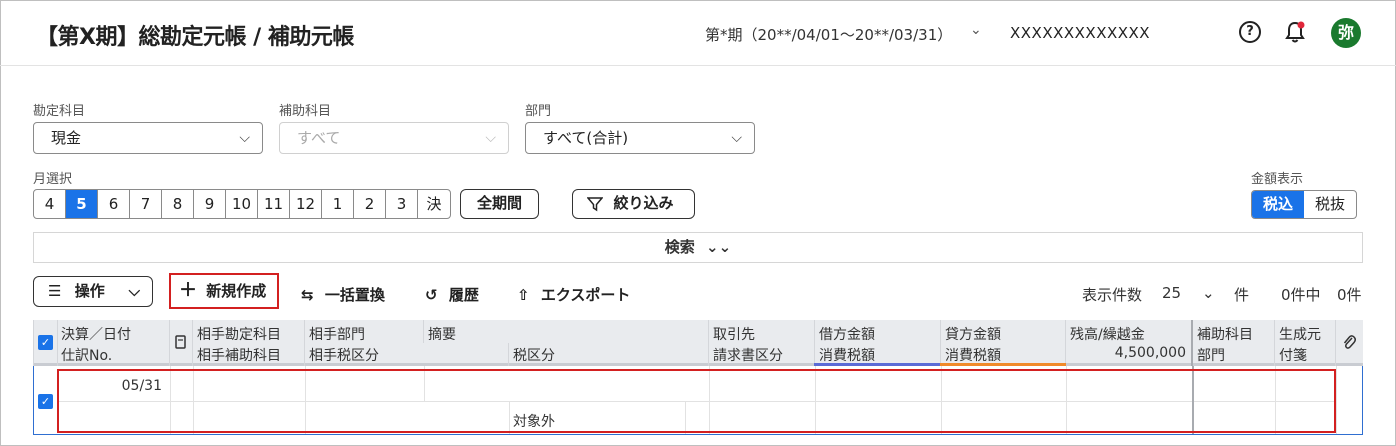 The width and height of the screenshot is (1396, 446). I want to click on bulk-replace-button: ⇆ 一括置換, so click(343, 294).